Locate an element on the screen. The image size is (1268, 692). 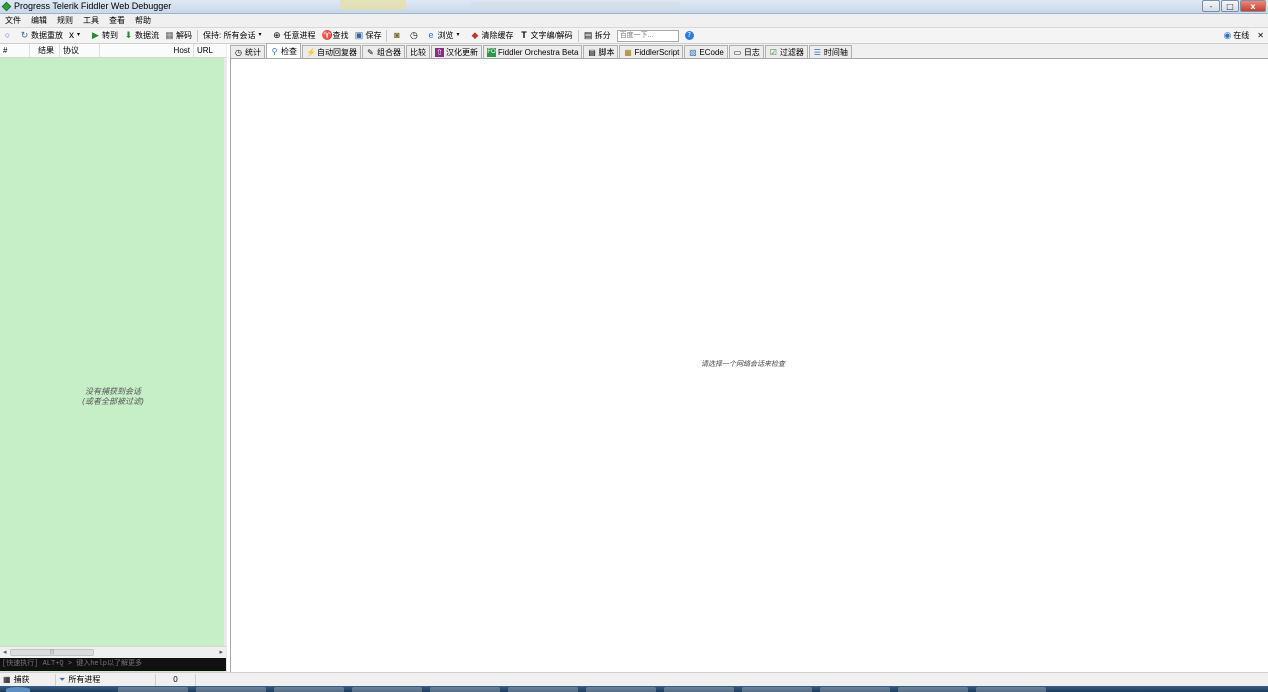
menu-rules: 规则 is located at coordinates (65, 20).